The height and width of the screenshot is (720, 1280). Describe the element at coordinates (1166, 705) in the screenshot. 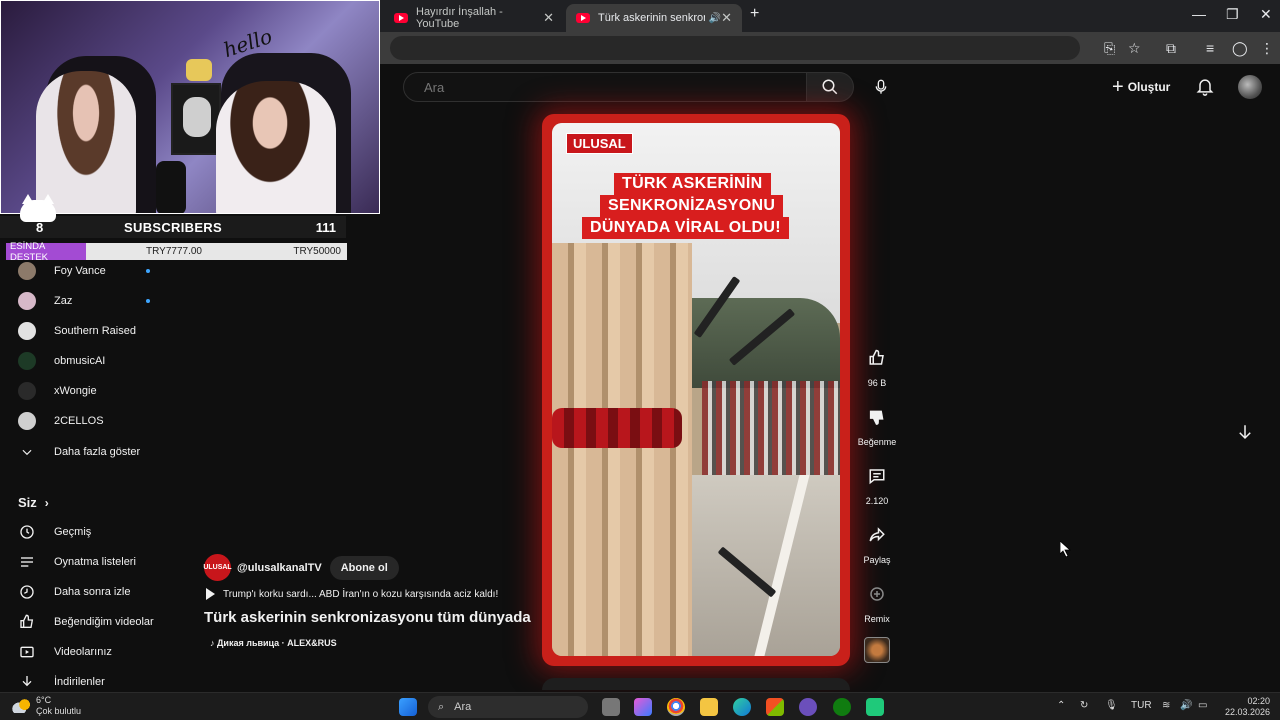

I see `wifi-icon: ≋` at that location.